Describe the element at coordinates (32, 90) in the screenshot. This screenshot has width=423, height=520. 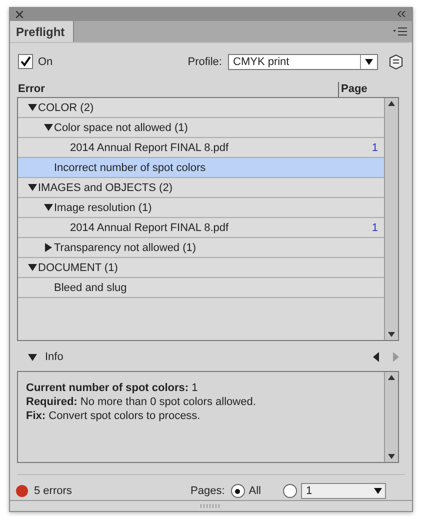
I see `column-header: Error` at that location.